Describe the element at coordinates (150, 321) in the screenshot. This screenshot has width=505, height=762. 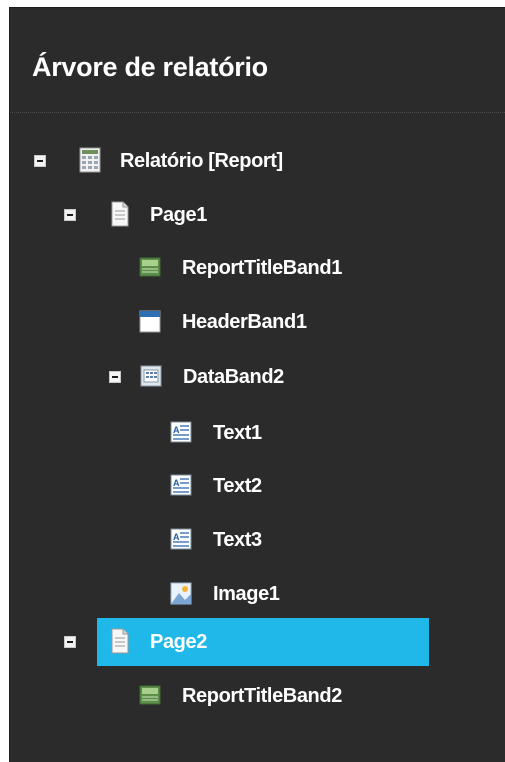
I see `header-band-icon` at that location.